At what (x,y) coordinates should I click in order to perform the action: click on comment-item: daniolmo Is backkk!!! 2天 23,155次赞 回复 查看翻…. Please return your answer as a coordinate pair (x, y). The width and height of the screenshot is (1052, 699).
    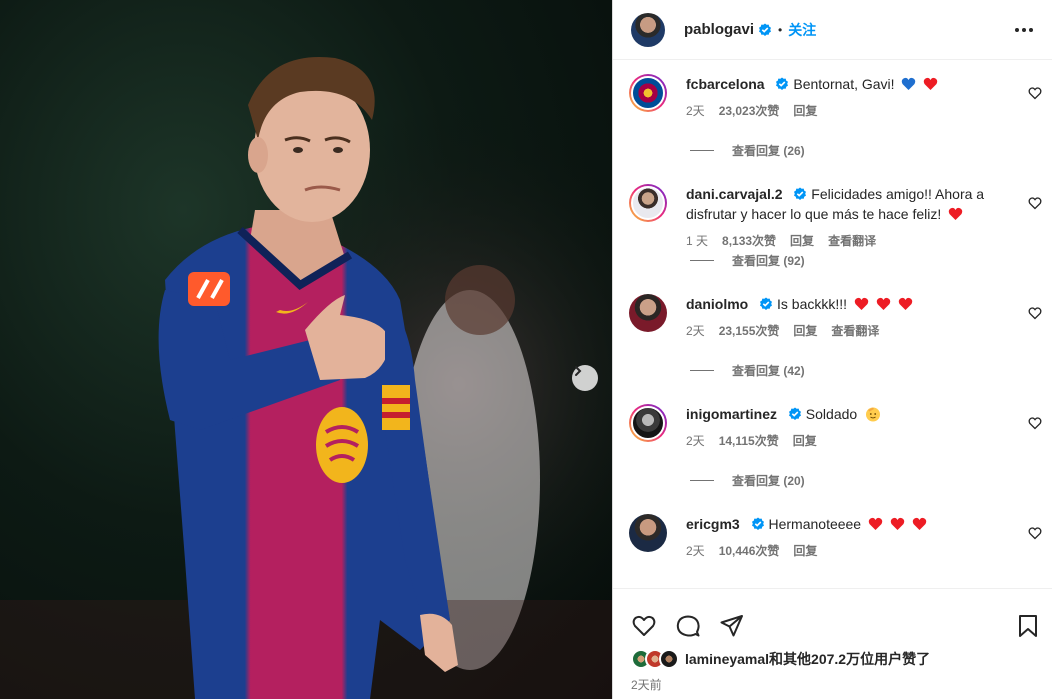
    Looking at the image, I should click on (832, 335).